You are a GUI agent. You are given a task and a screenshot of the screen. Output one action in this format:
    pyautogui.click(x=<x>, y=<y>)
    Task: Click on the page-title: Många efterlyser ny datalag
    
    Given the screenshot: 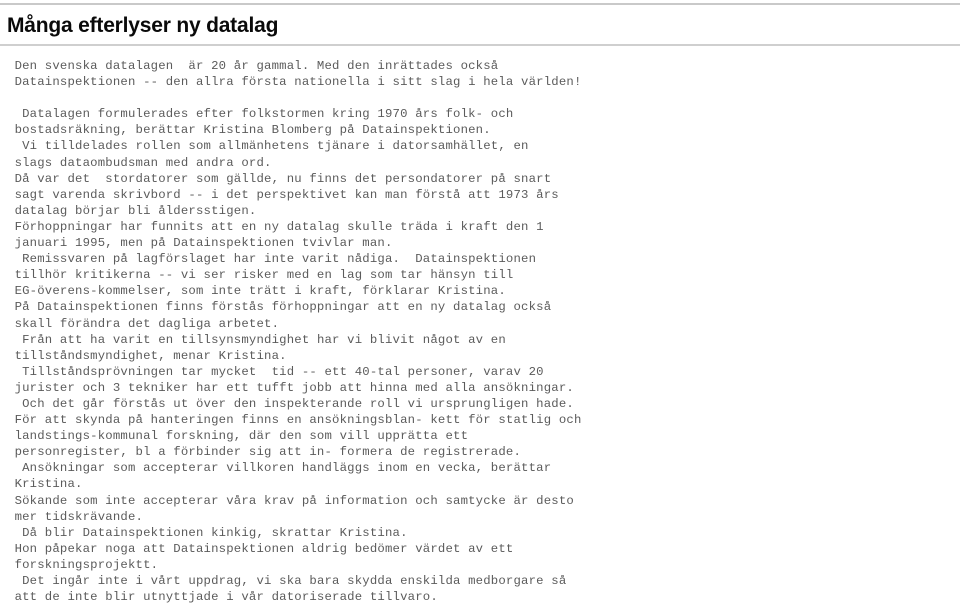 What is the action you would take?
    pyautogui.click(x=143, y=25)
    